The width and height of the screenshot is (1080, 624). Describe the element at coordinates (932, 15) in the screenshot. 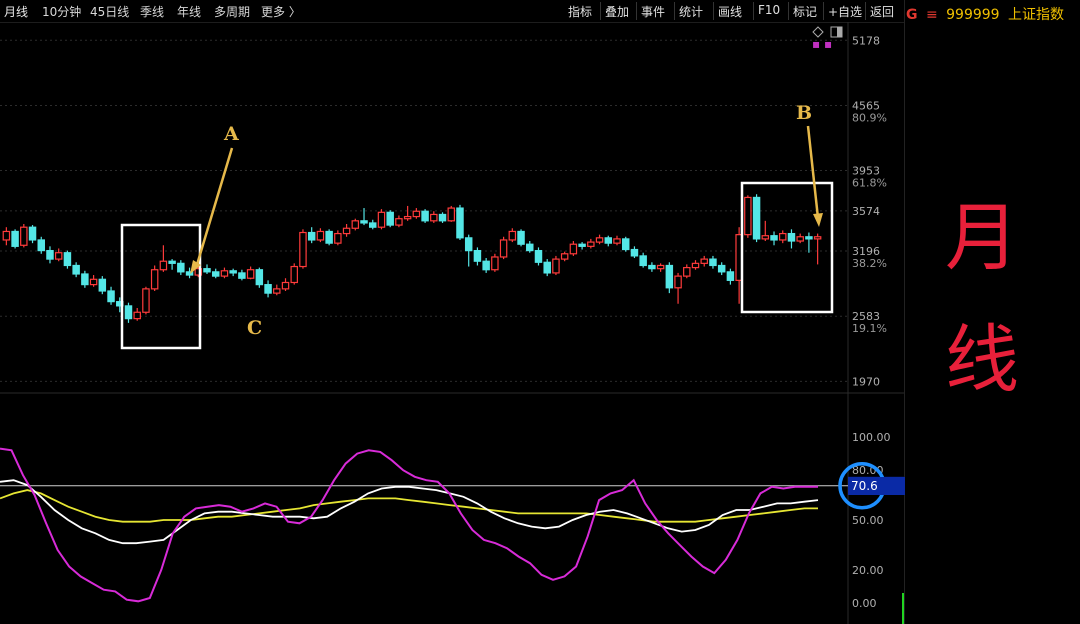

I see `menu-icon: ≡` at that location.